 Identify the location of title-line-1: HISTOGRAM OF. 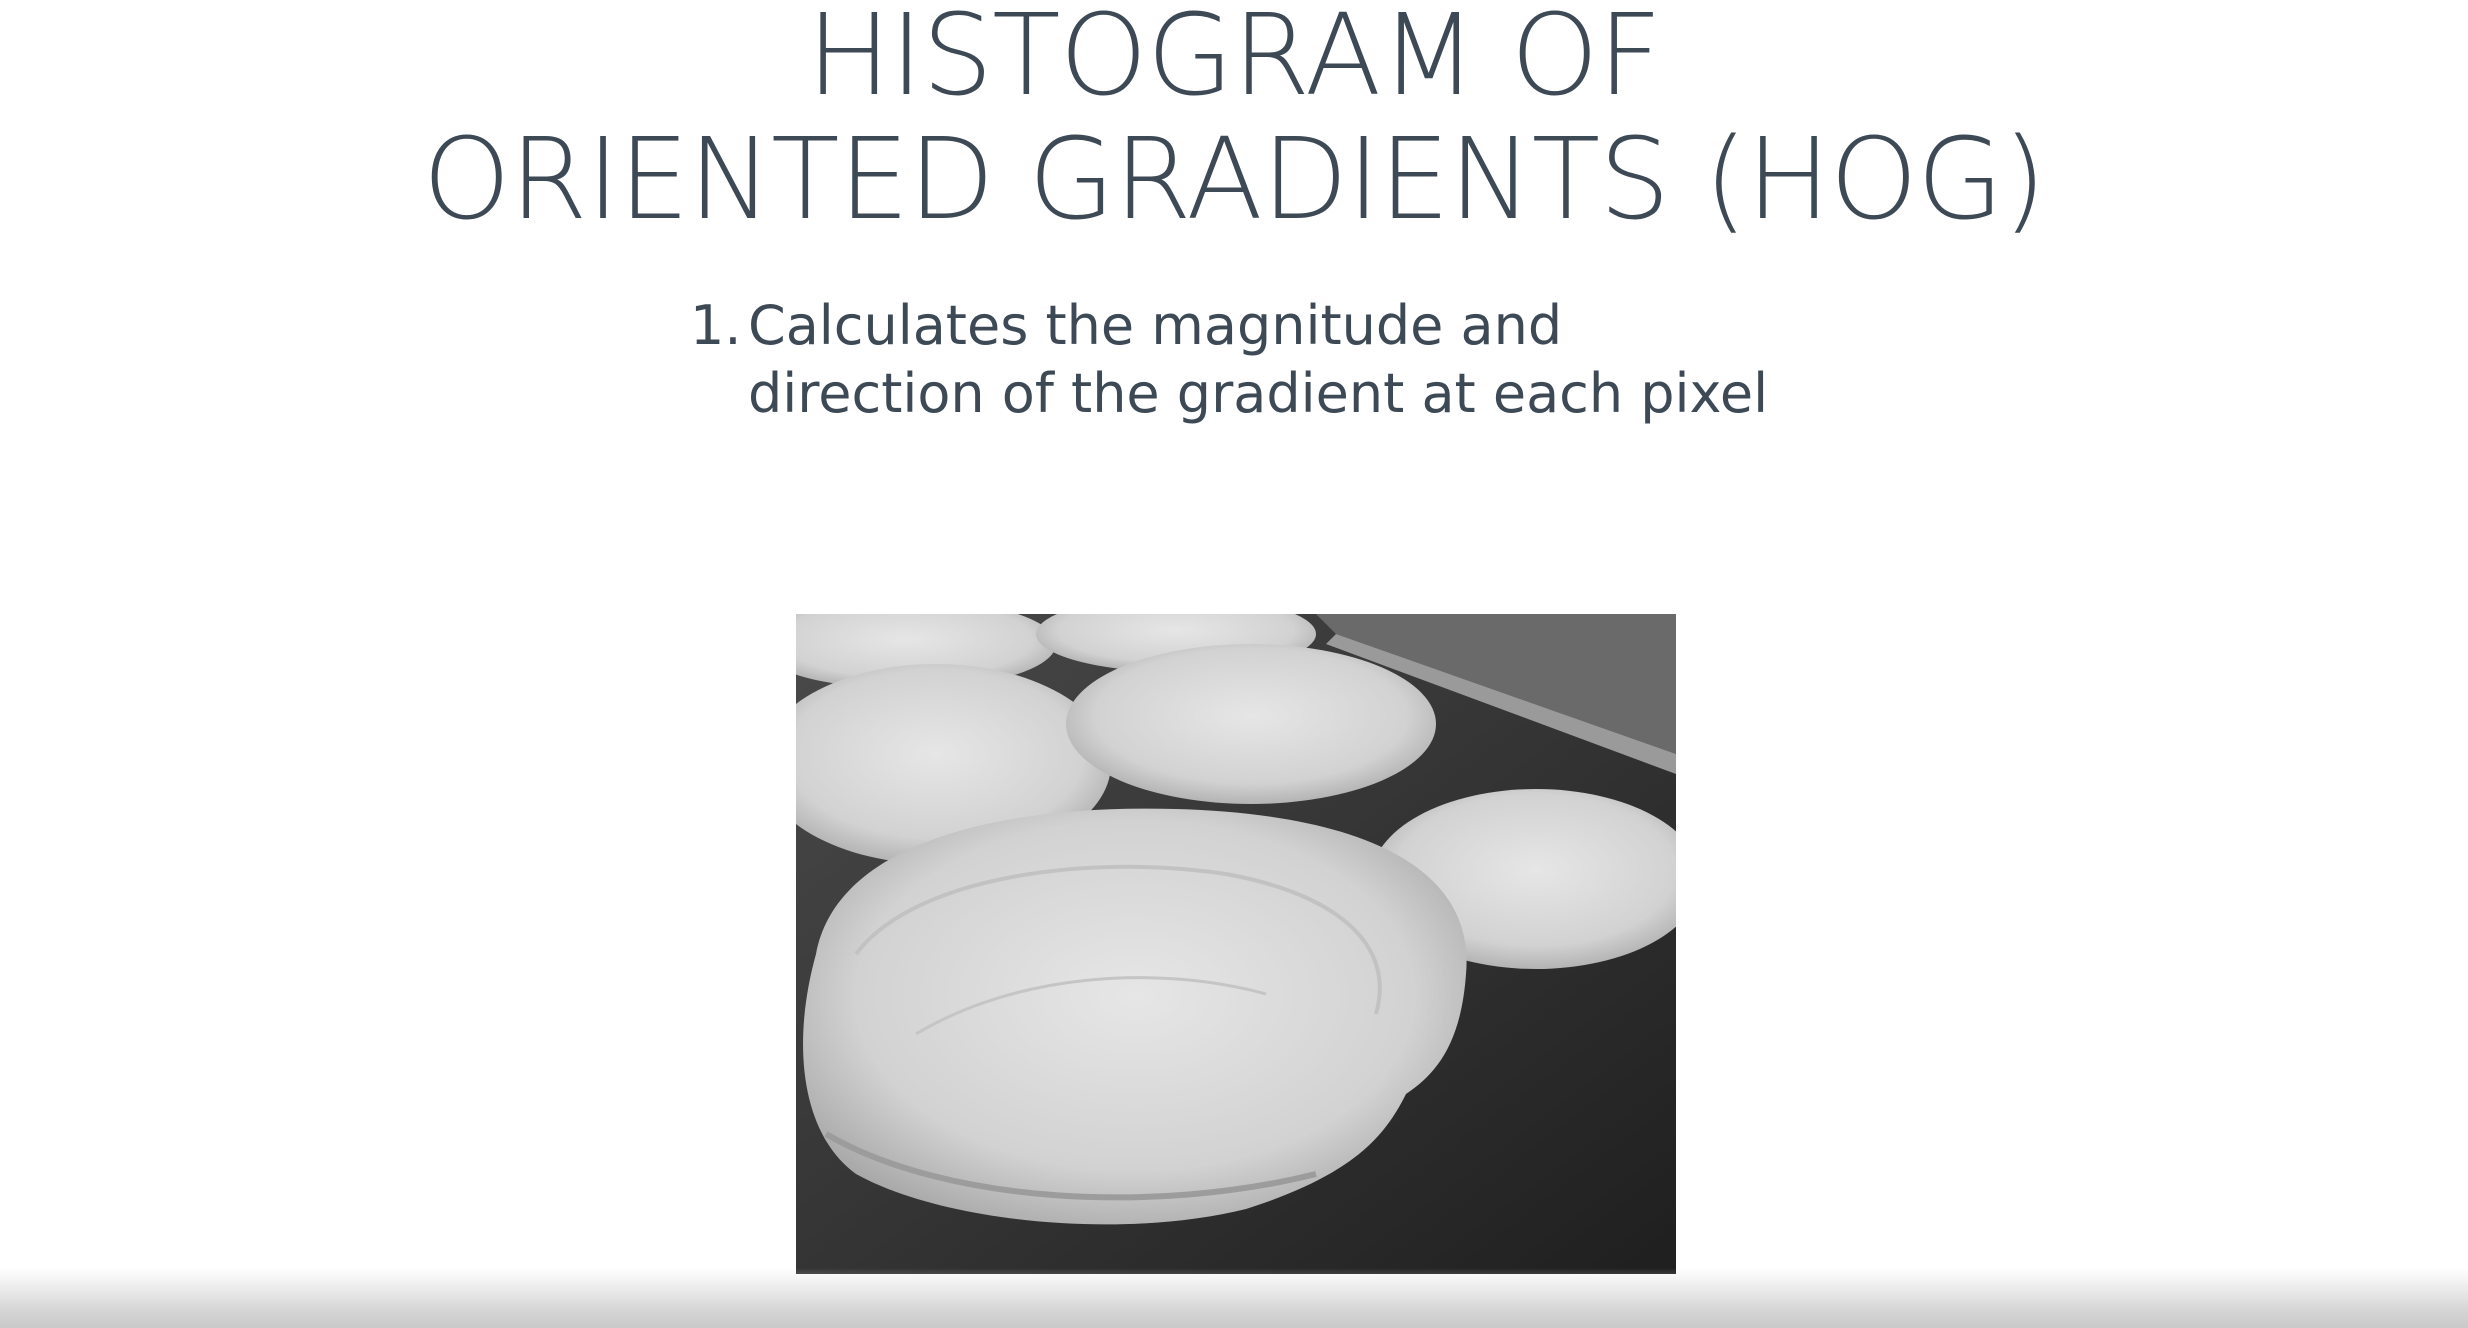
(1234, 60).